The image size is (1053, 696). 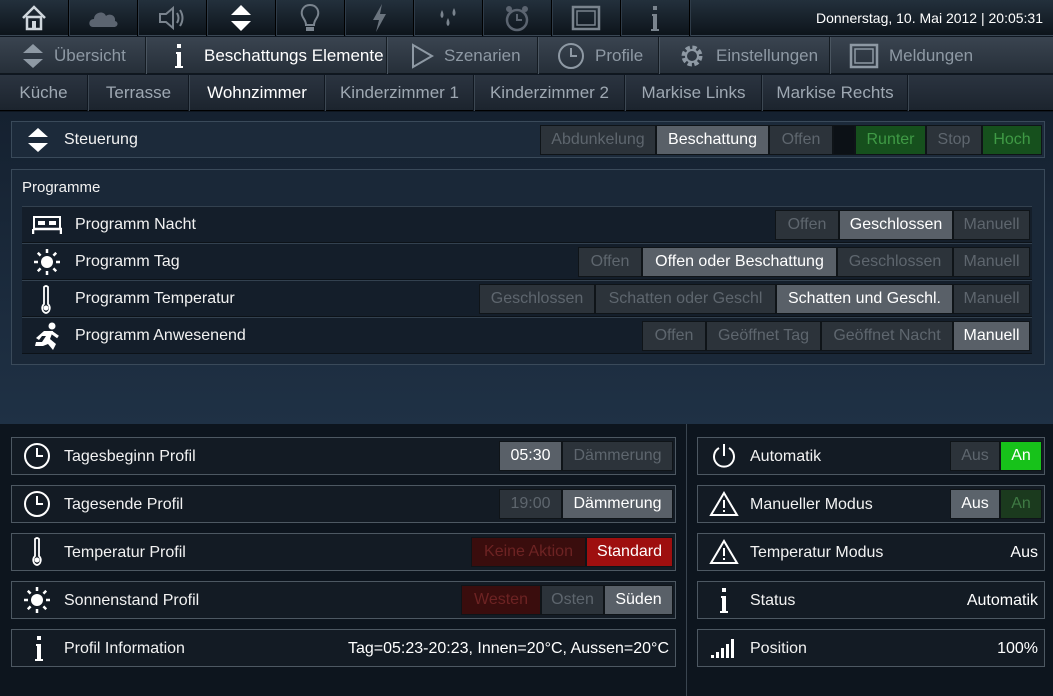 What do you see at coordinates (44, 93) in the screenshot?
I see `tab-kueche: Küche` at bounding box center [44, 93].